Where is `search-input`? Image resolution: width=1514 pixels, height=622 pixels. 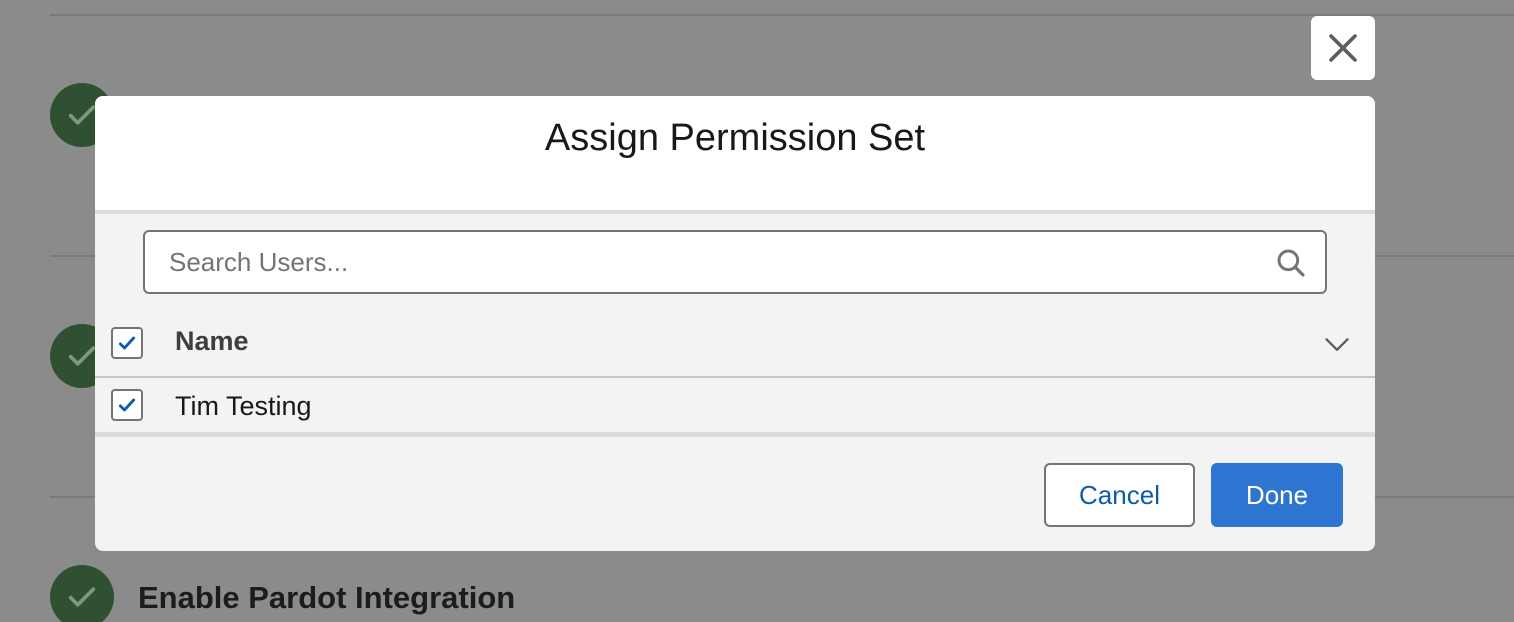 search-input is located at coordinates (735, 262).